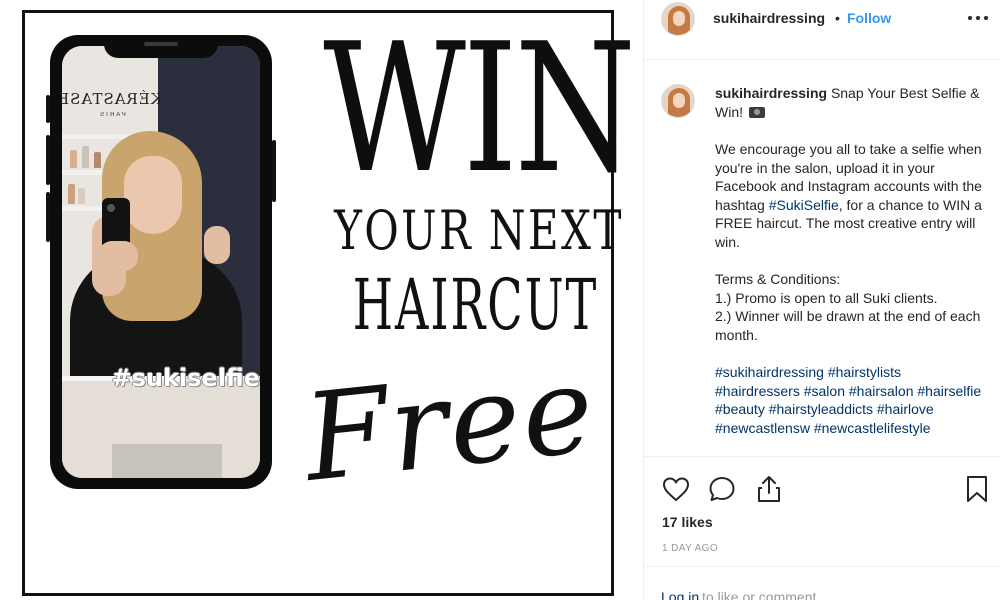 Image resolution: width=1000 pixels, height=600 pixels. What do you see at coordinates (185, 378) in the screenshot?
I see `hashtag-overlay: #sukiselfie` at bounding box center [185, 378].